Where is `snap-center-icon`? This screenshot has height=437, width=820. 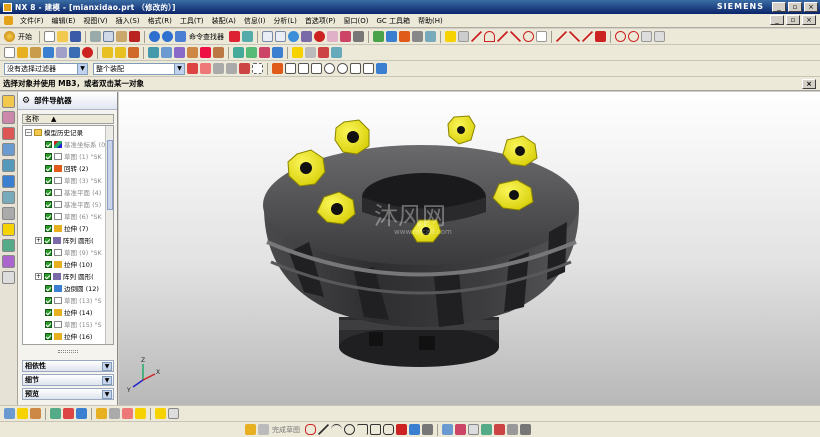
snap-center-icon is located at coordinates (329, 68).